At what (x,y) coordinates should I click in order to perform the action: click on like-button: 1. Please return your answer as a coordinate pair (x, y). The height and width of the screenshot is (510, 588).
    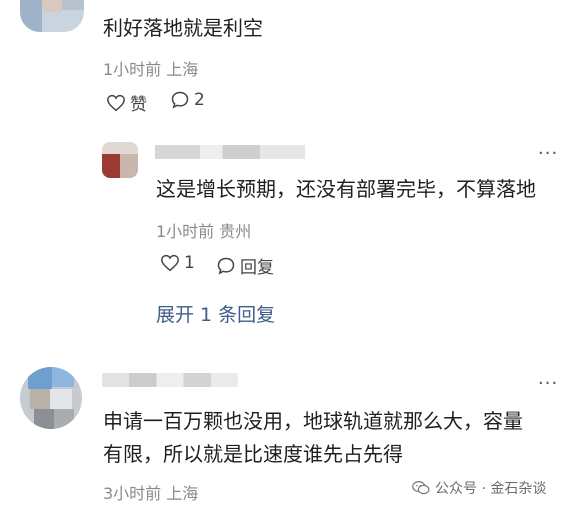
    Looking at the image, I should click on (177, 263).